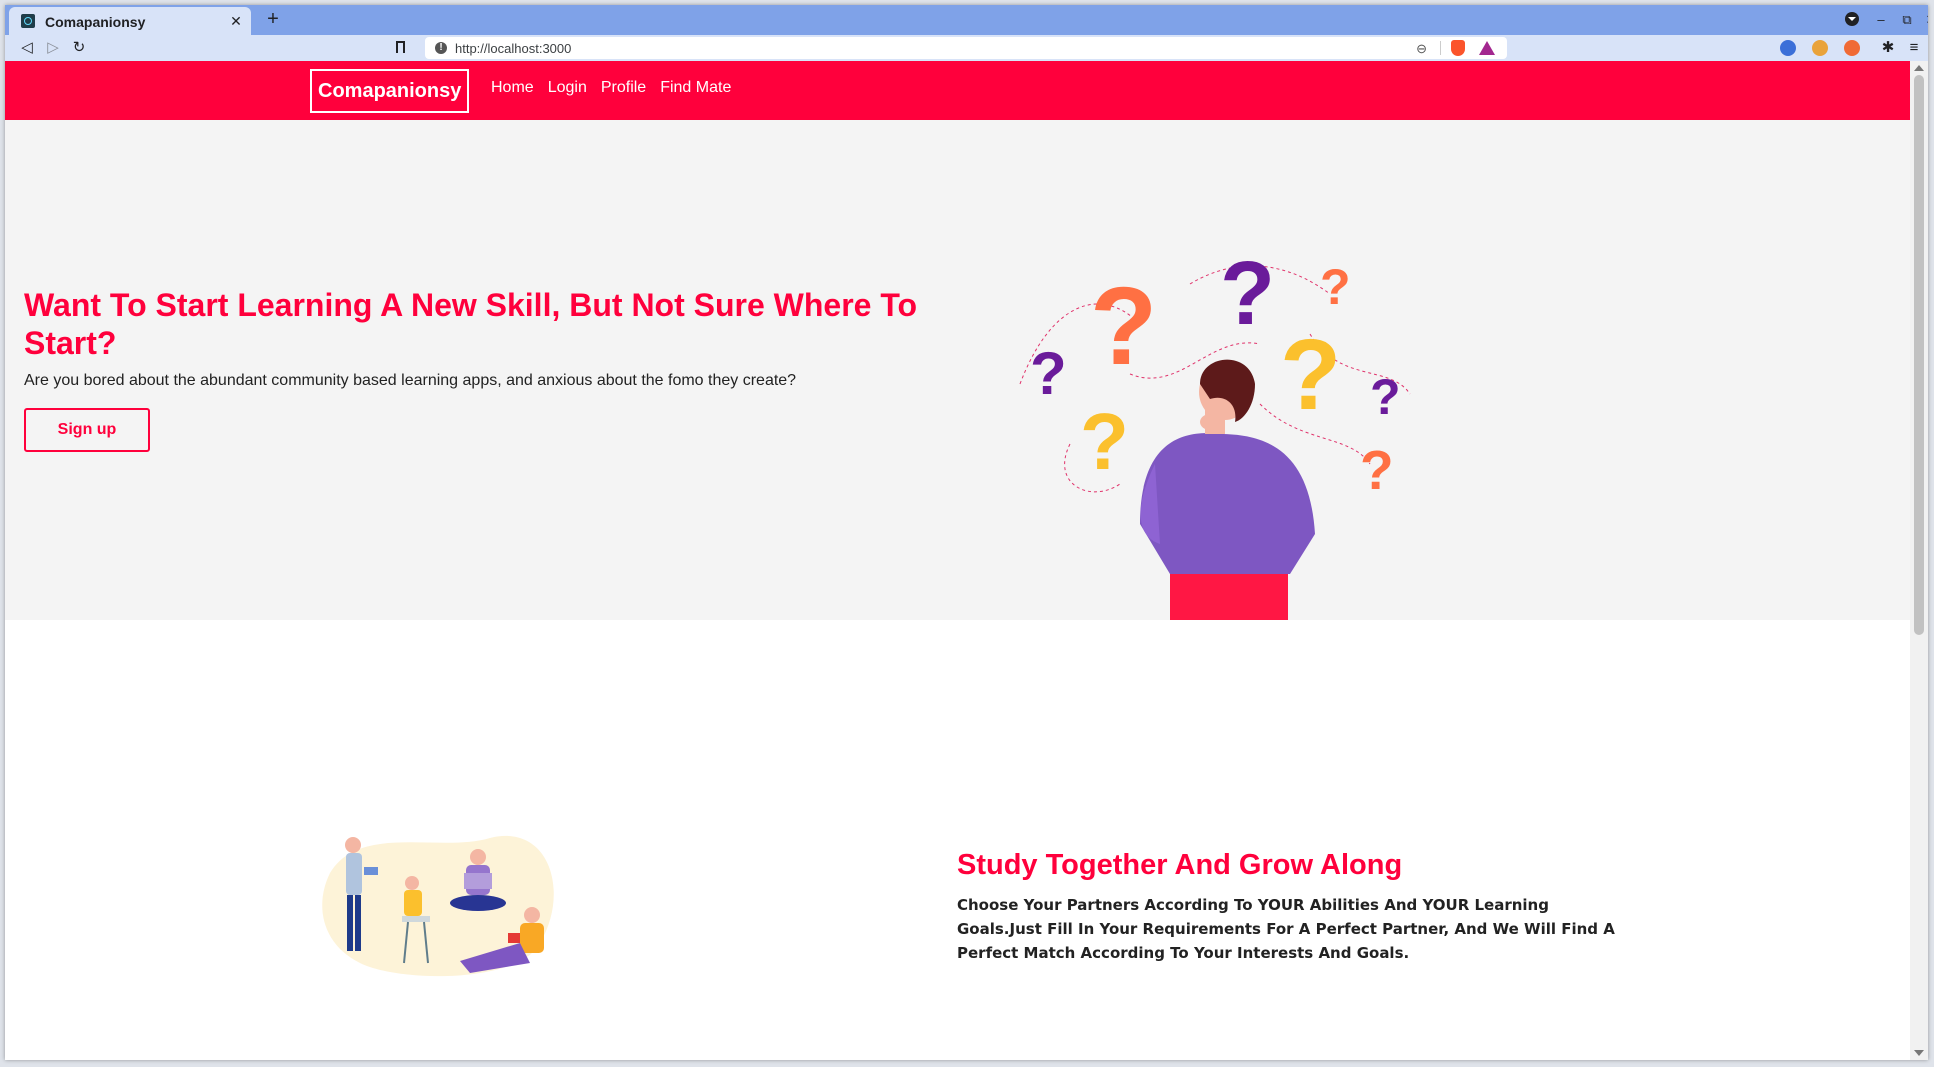 The width and height of the screenshot is (1934, 1067). What do you see at coordinates (1852, 48) in the screenshot?
I see `extension-flame-icon` at bounding box center [1852, 48].